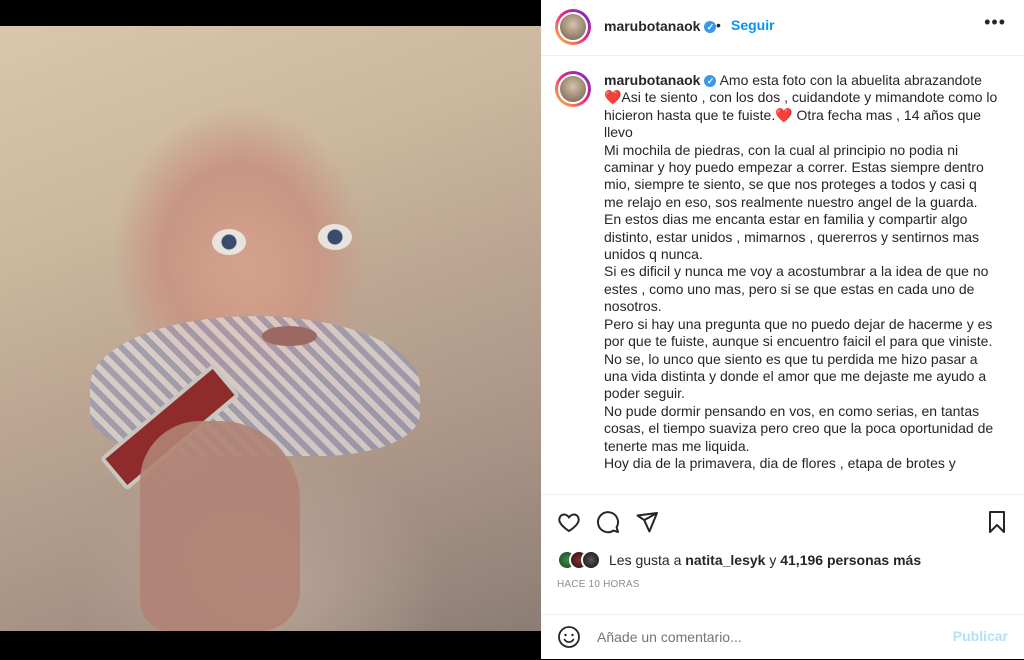 The width and height of the screenshot is (1024, 660). I want to click on avatar, so click(573, 27).